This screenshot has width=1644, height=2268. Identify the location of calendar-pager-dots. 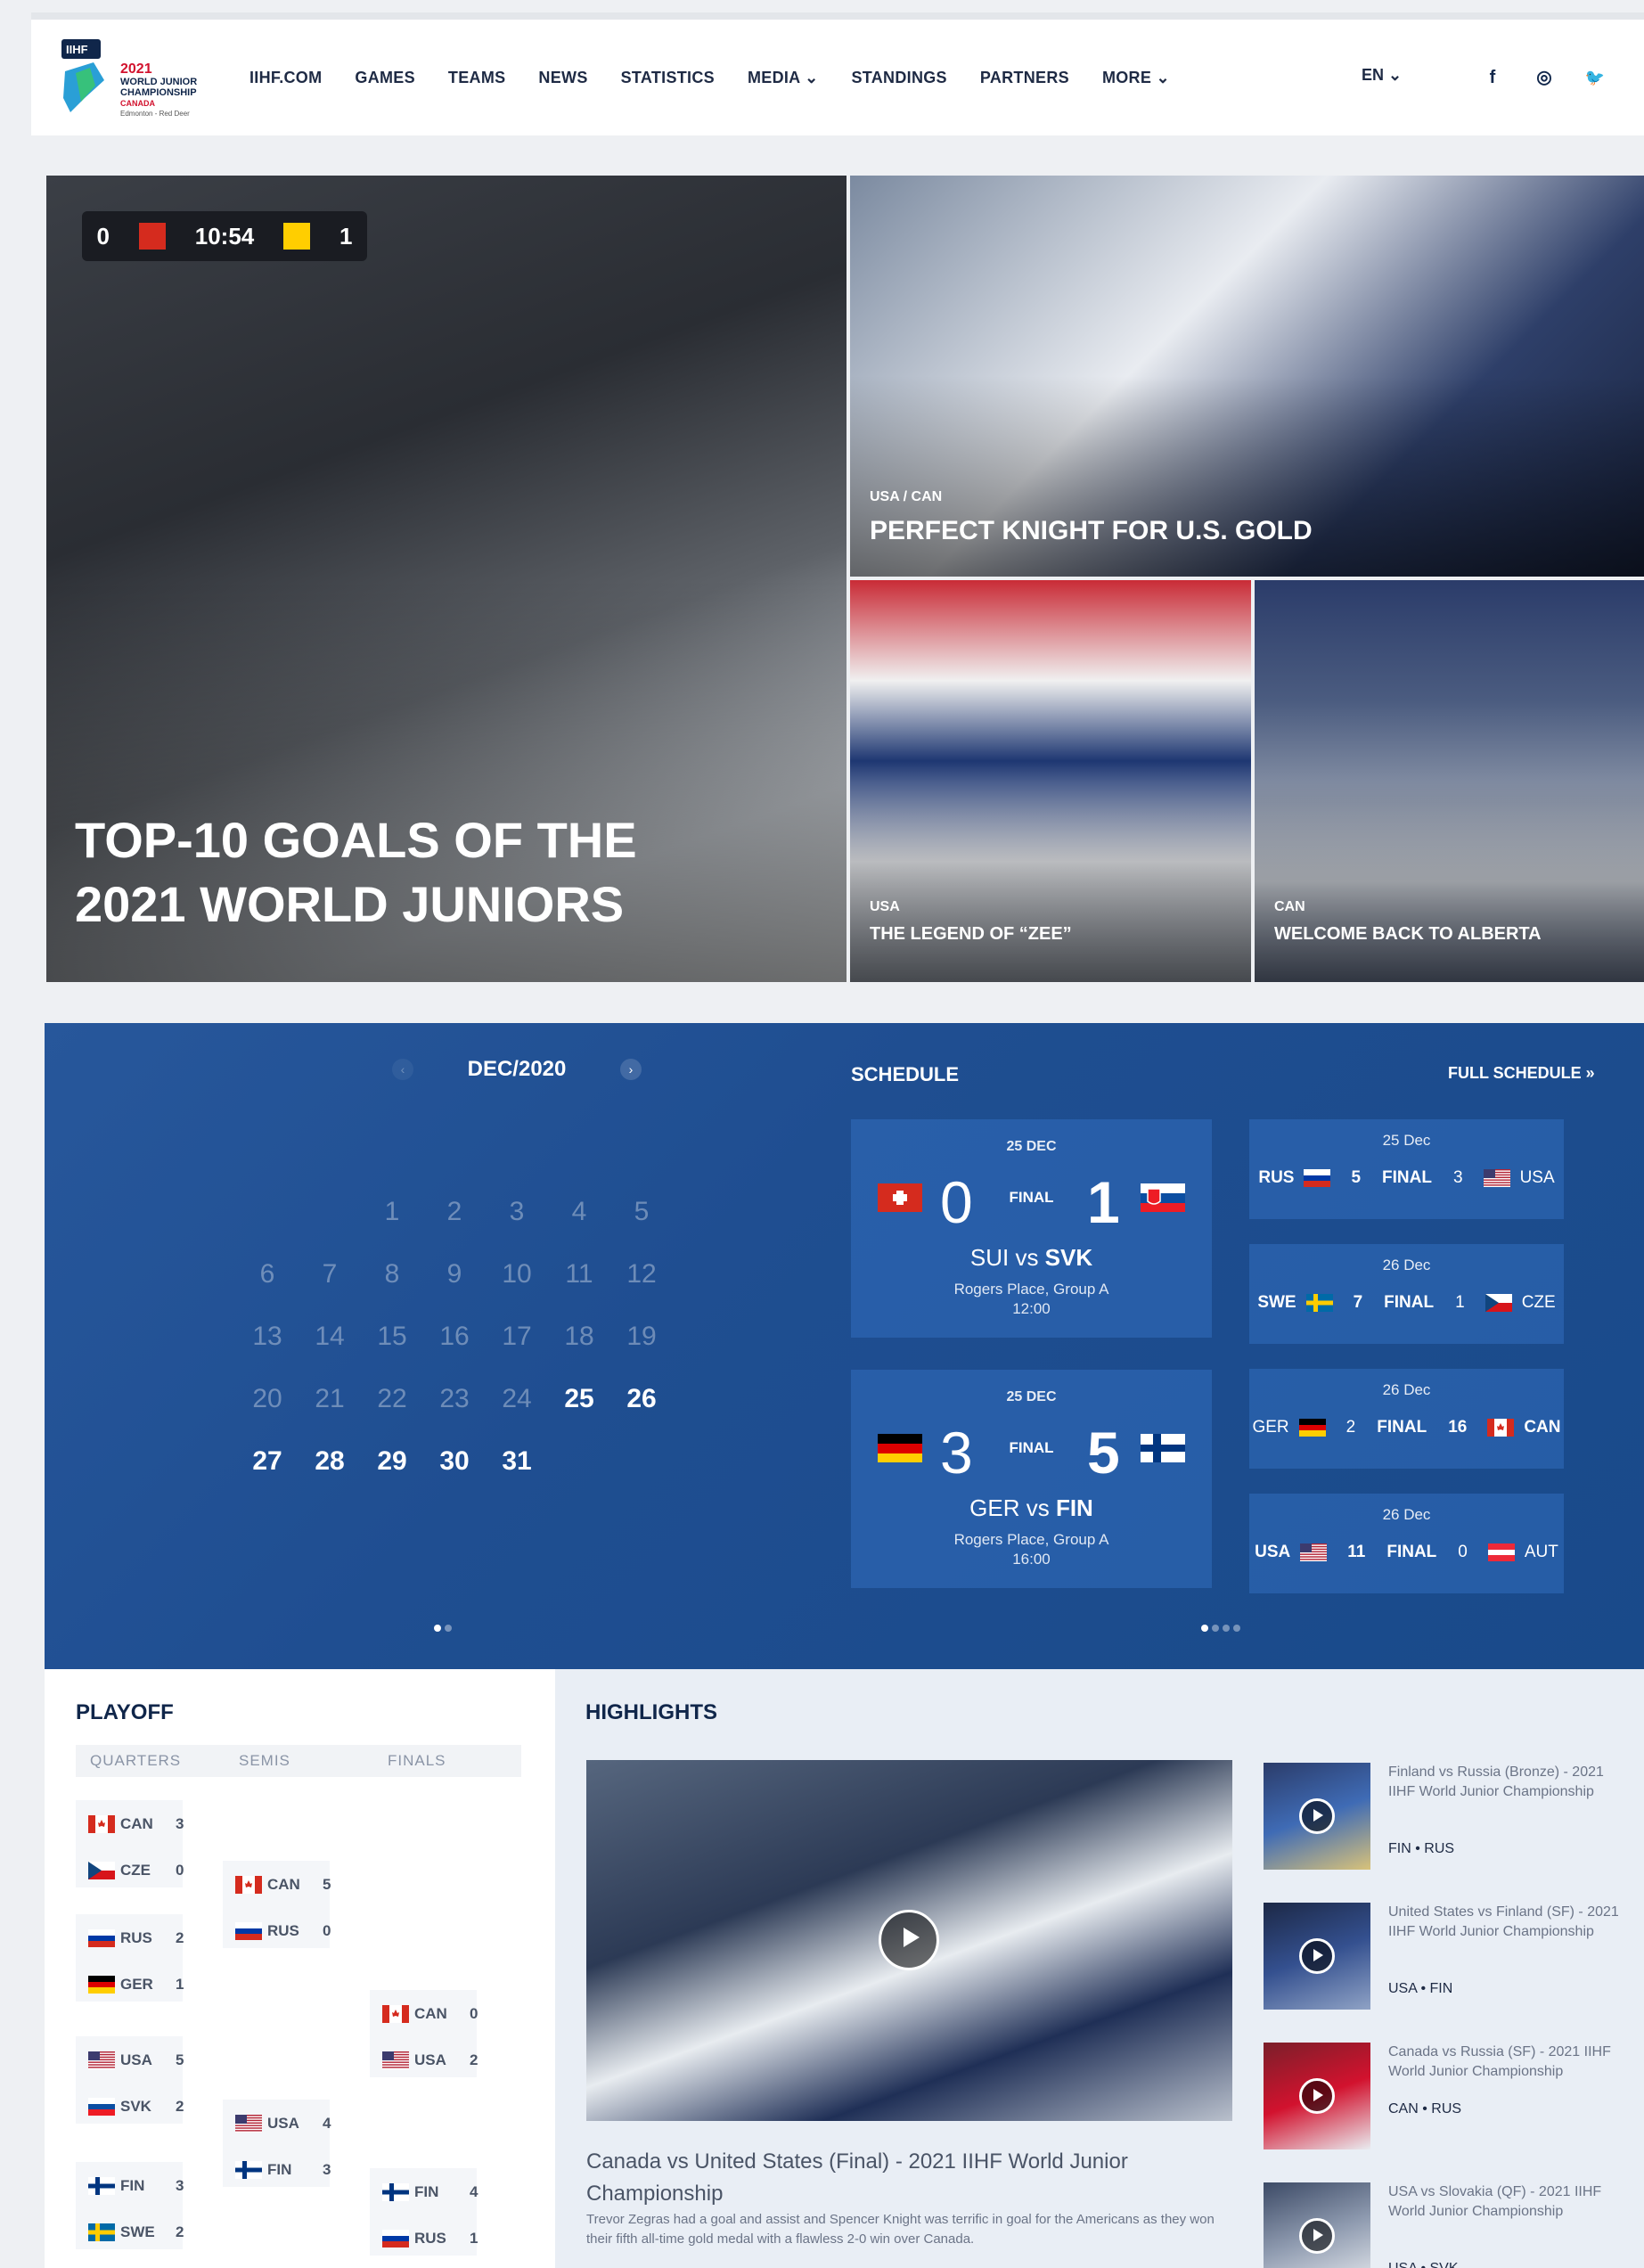
(445, 1628).